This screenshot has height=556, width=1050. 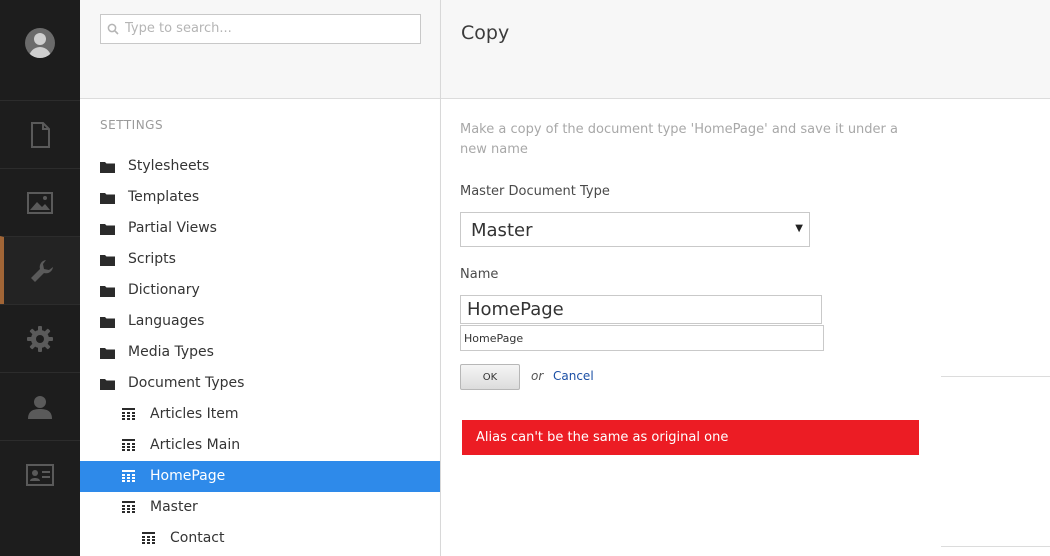 What do you see at coordinates (260, 538) in the screenshot?
I see `tree-item-contact: Contact` at bounding box center [260, 538].